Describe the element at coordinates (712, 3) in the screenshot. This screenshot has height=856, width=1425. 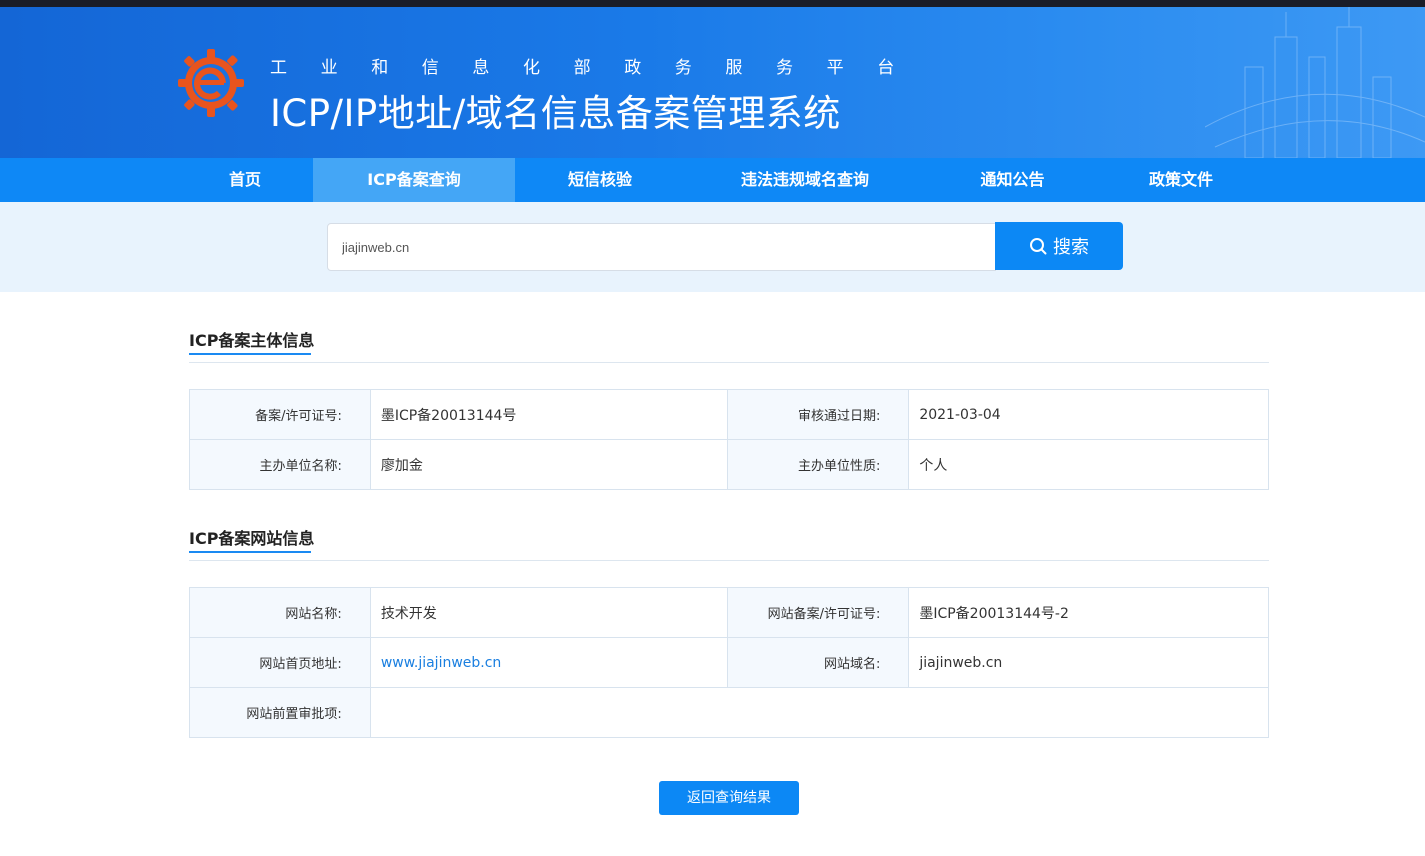
I see `top-dark-strip` at that location.